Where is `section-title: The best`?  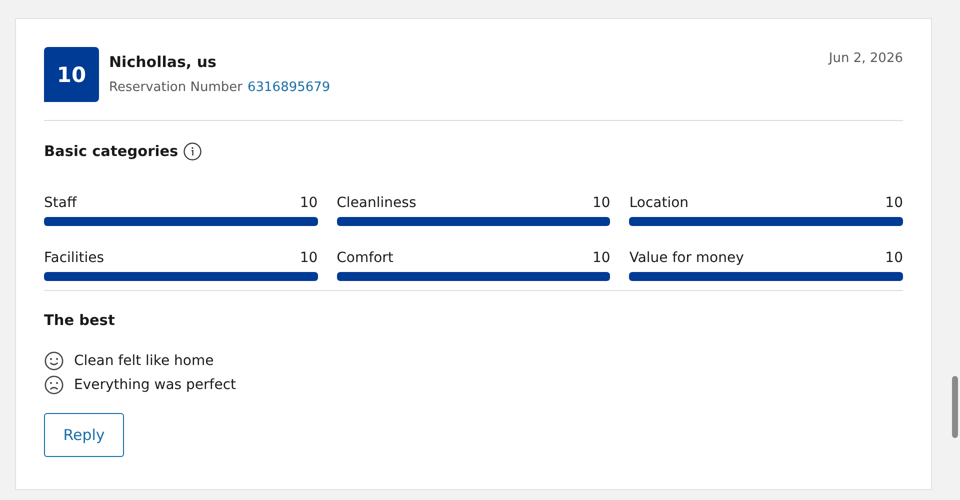
section-title: The best is located at coordinates (80, 321).